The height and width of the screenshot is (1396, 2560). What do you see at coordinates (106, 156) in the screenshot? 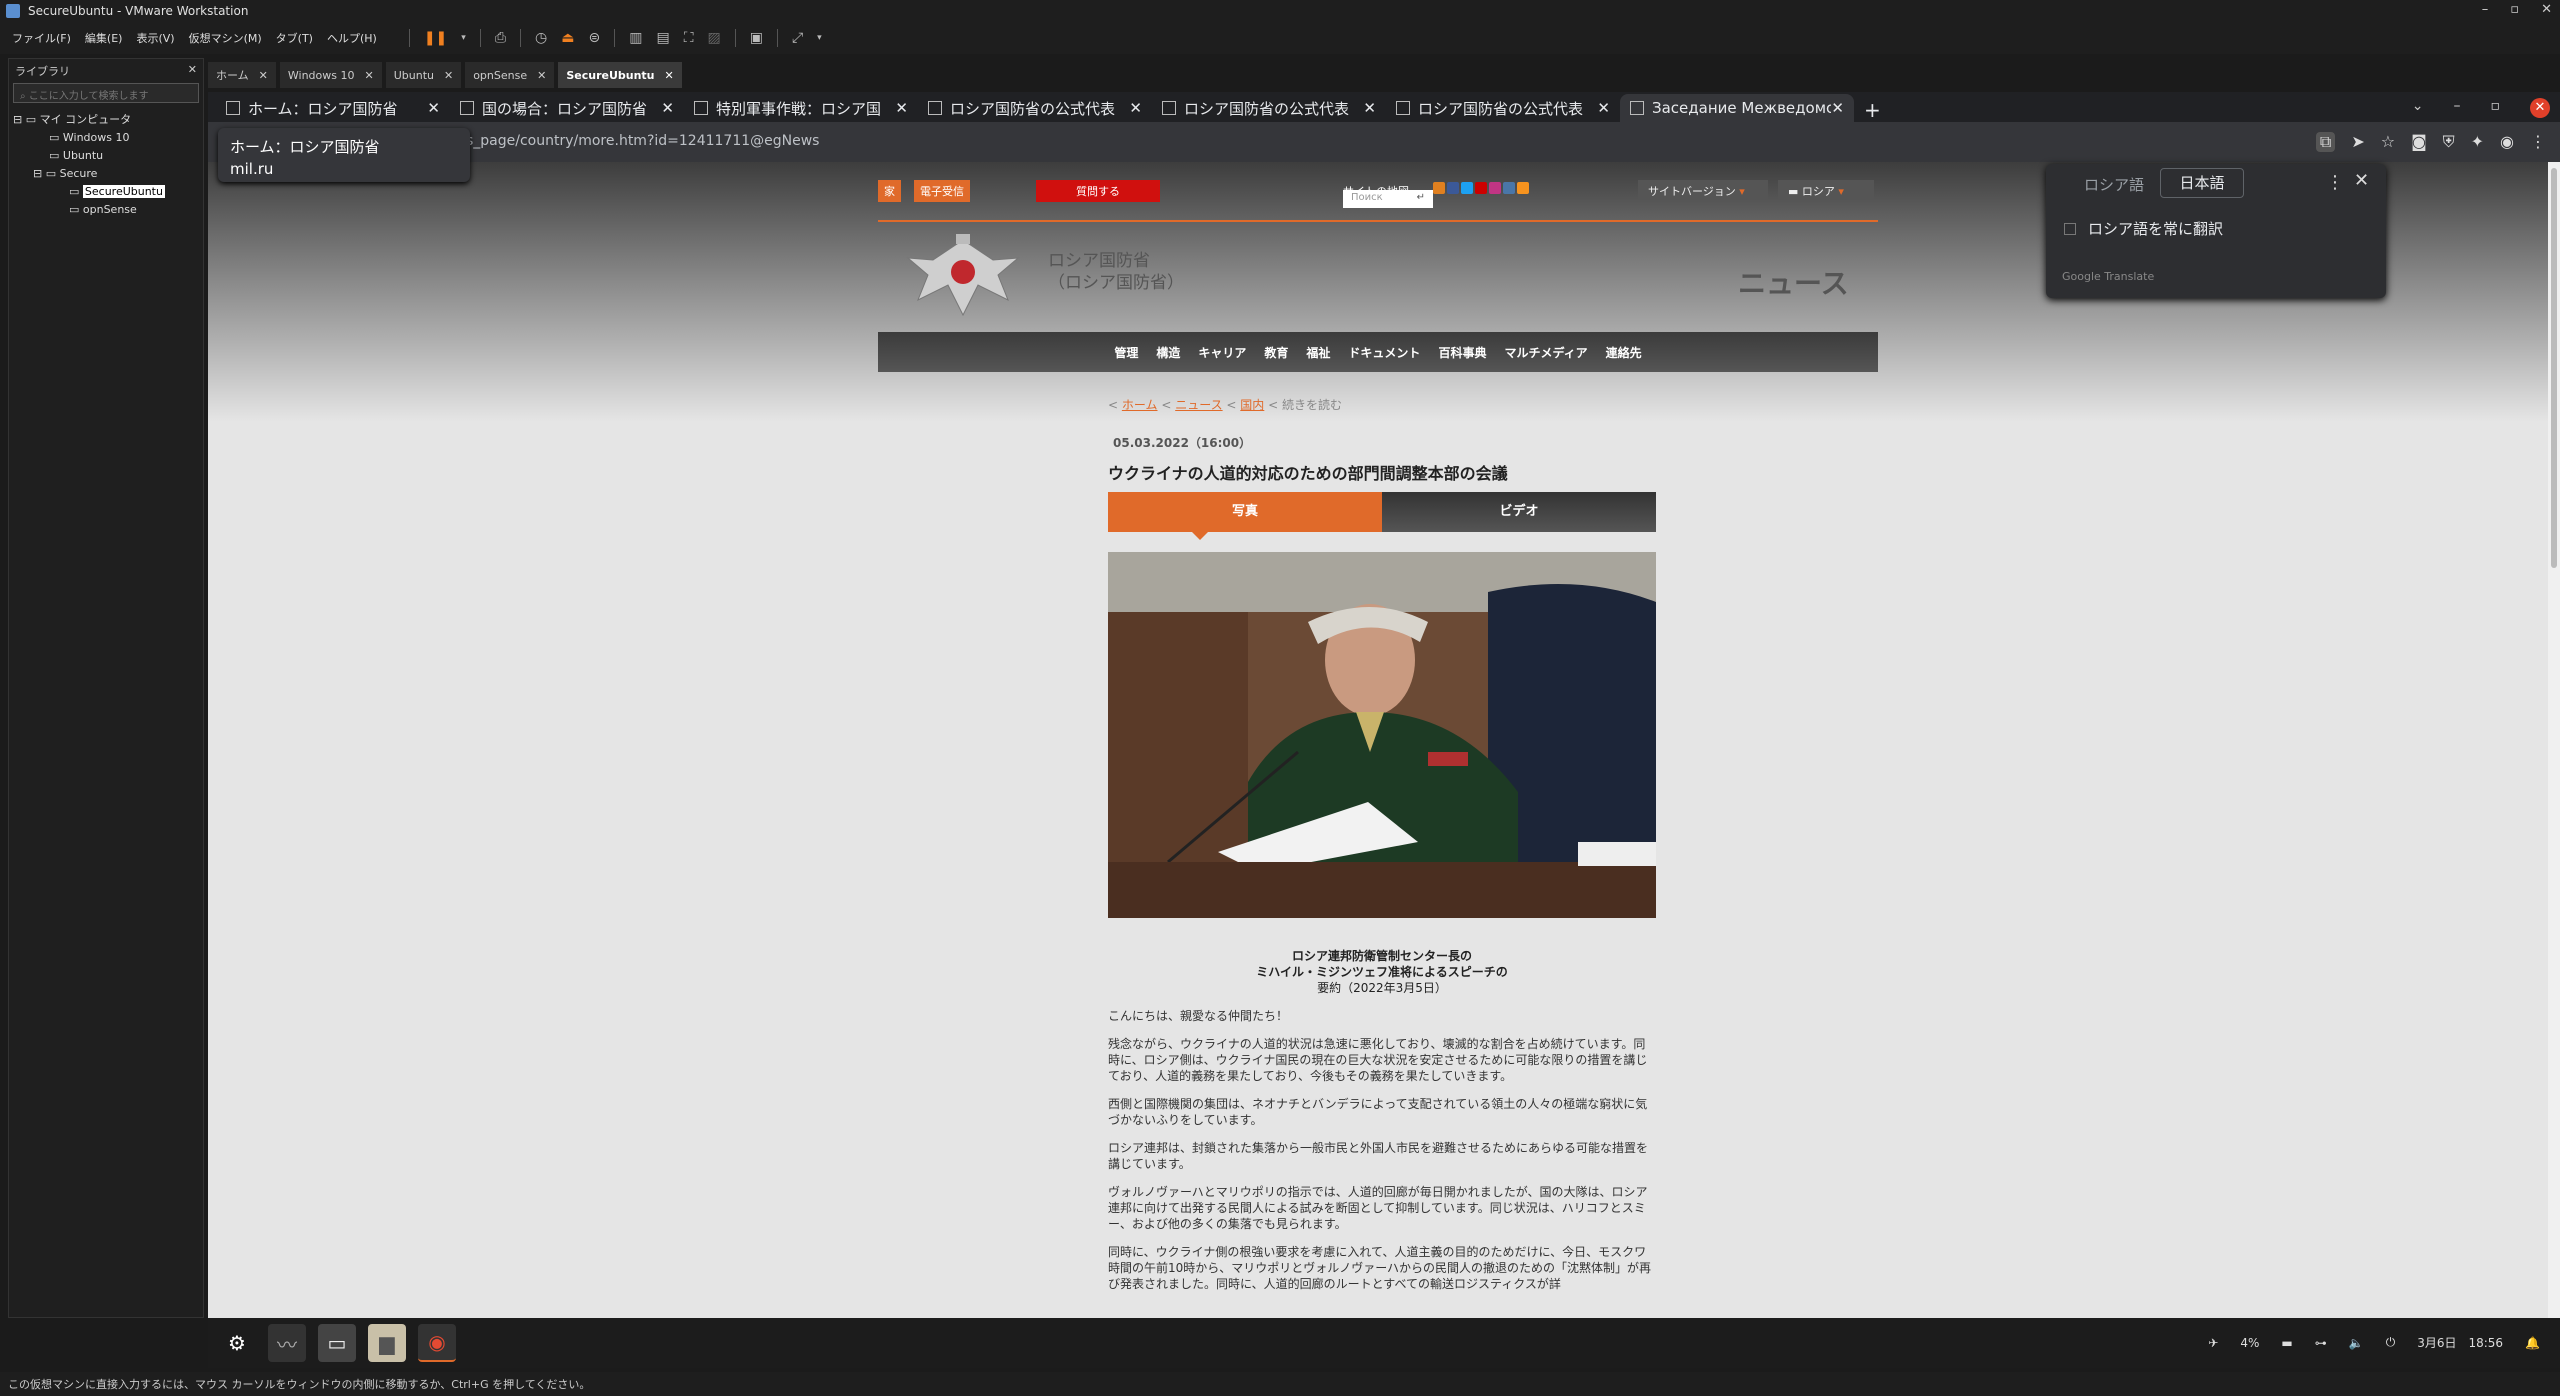
I see `tree-item-ubuntu: ▭ Ubuntu` at bounding box center [106, 156].